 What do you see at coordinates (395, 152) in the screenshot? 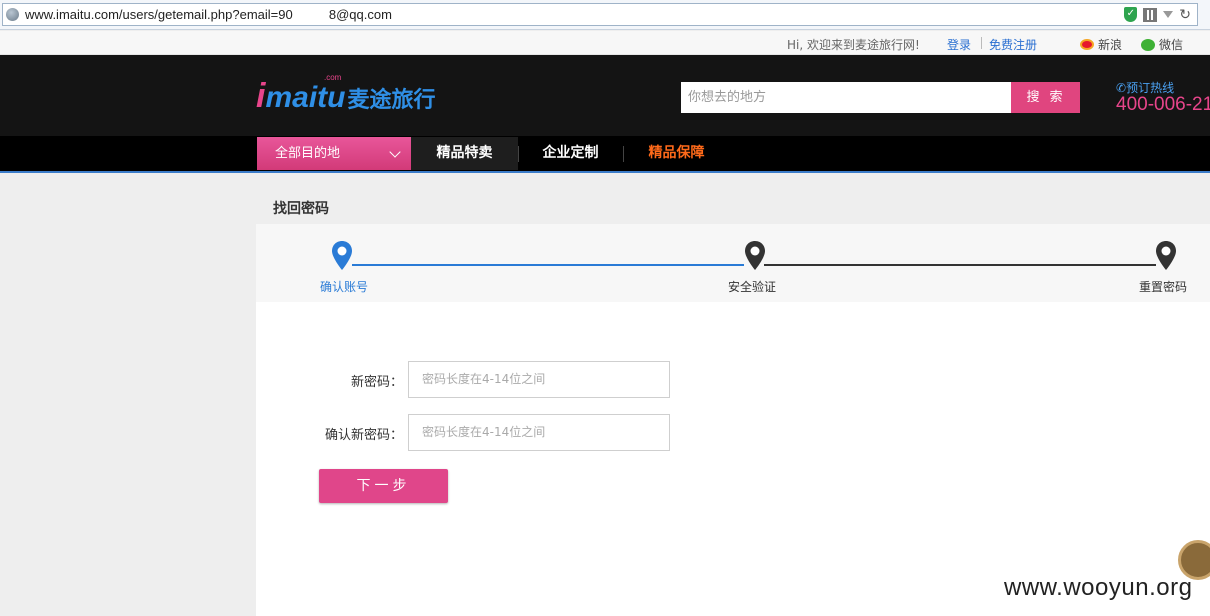
I see `chevron-down-icon` at bounding box center [395, 152].